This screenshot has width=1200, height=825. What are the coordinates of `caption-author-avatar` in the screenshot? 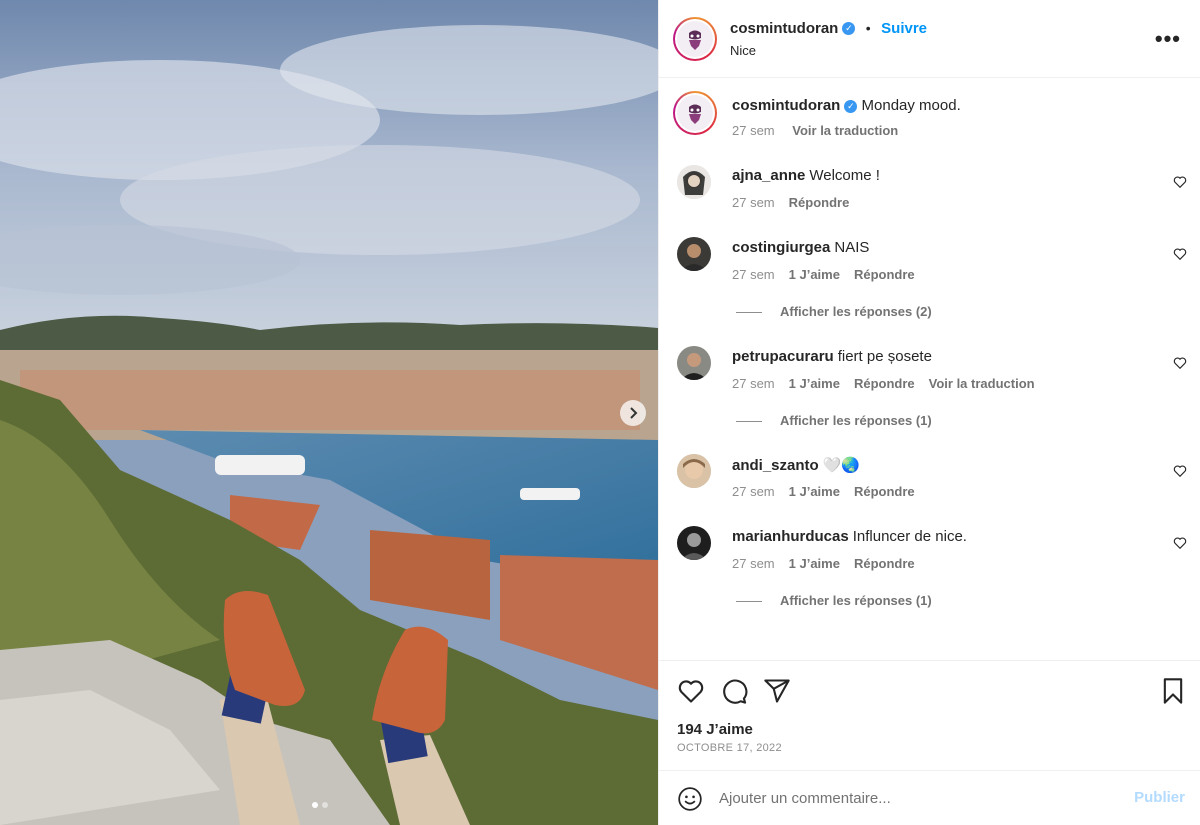 It's located at (695, 113).